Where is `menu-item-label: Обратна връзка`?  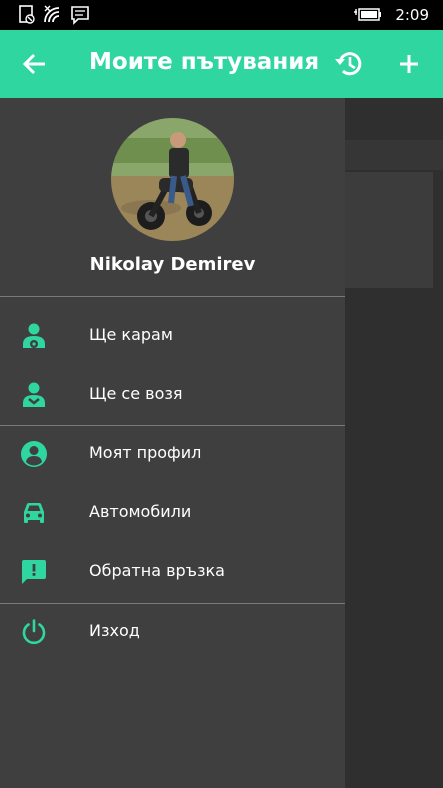
menu-item-label: Обратна връзка is located at coordinates (157, 570).